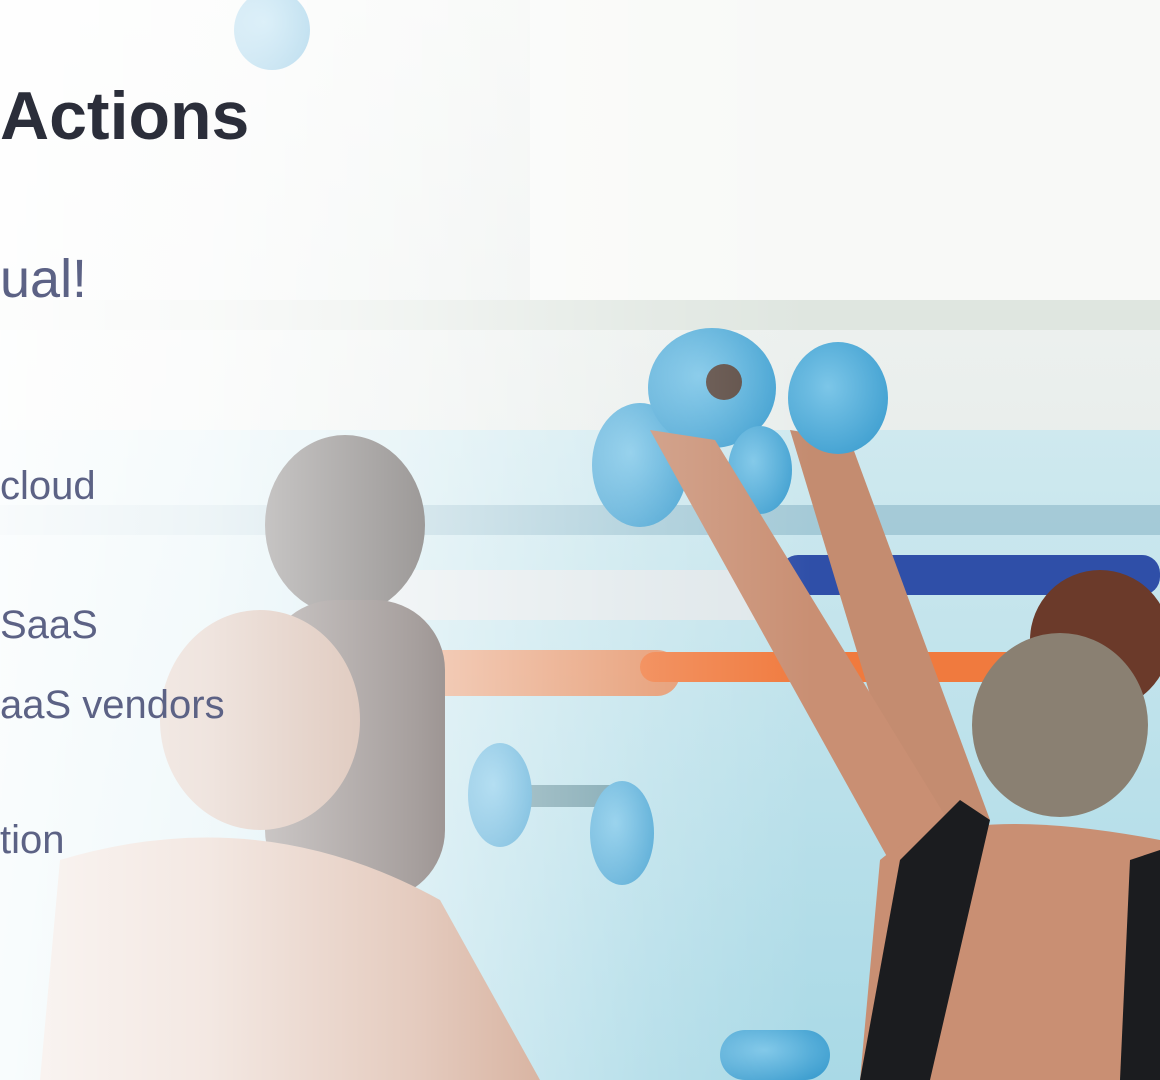  Describe the element at coordinates (32, 840) in the screenshot. I see `bullet-item: tion` at that location.